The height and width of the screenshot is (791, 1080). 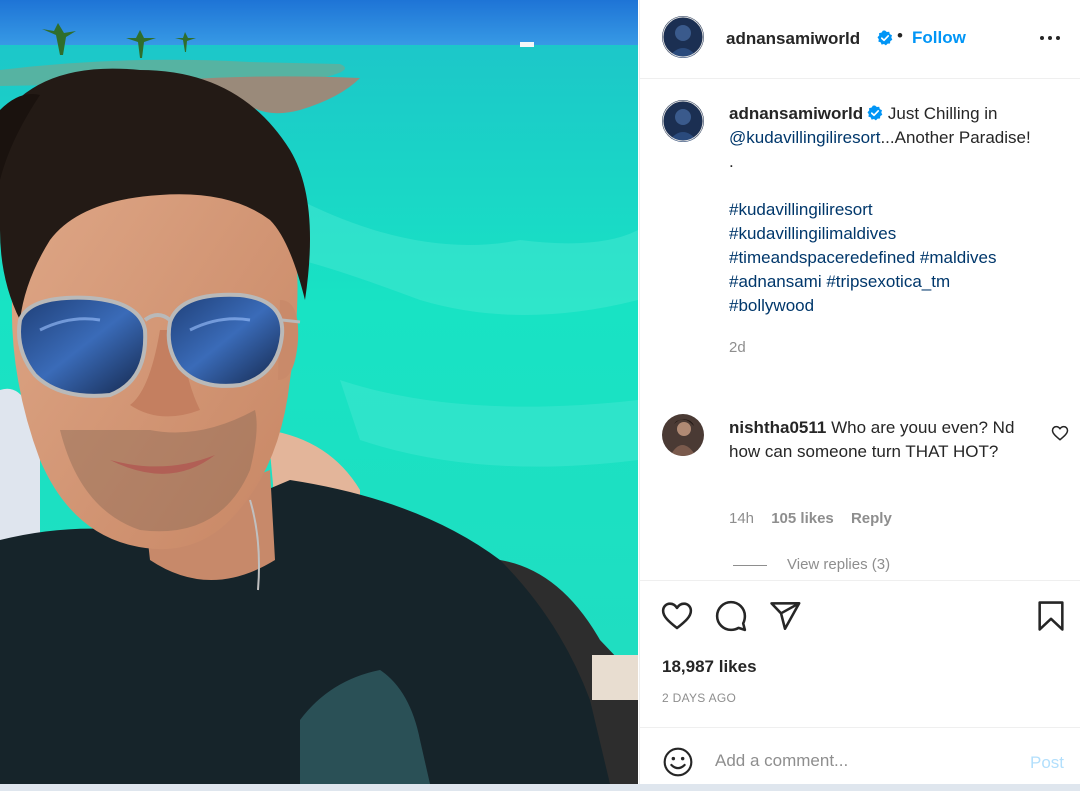 What do you see at coordinates (1050, 38) in the screenshot?
I see `more-horizontal-icon` at bounding box center [1050, 38].